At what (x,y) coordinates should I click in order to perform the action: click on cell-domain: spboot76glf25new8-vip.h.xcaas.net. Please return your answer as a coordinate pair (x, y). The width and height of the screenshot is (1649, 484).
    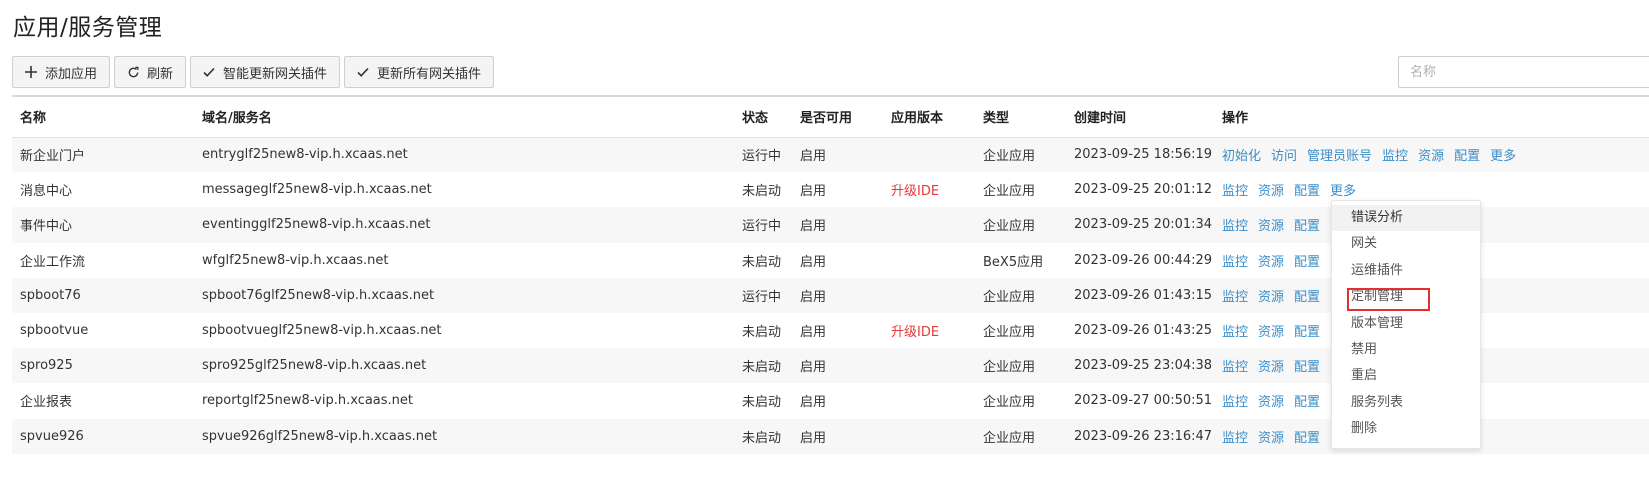
    Looking at the image, I should click on (464, 295).